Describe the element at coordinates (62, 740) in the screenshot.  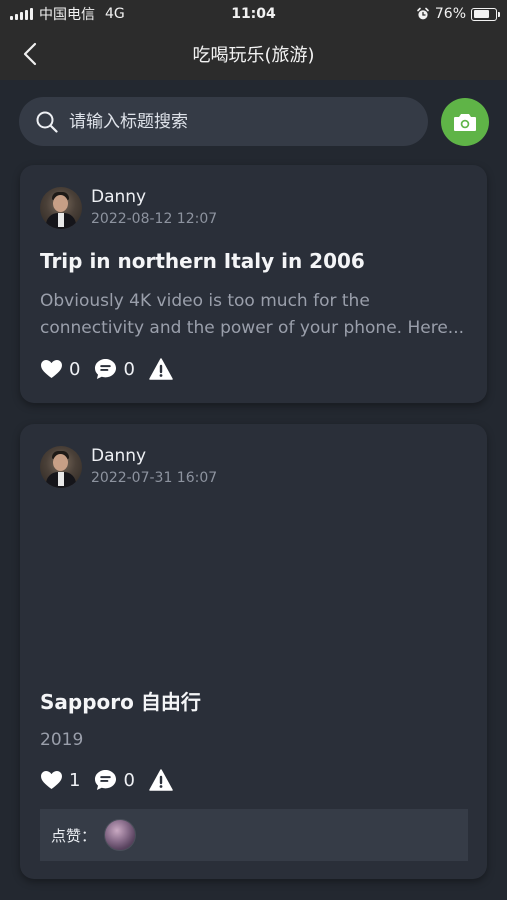
I see `post-excerpt: 2019` at that location.